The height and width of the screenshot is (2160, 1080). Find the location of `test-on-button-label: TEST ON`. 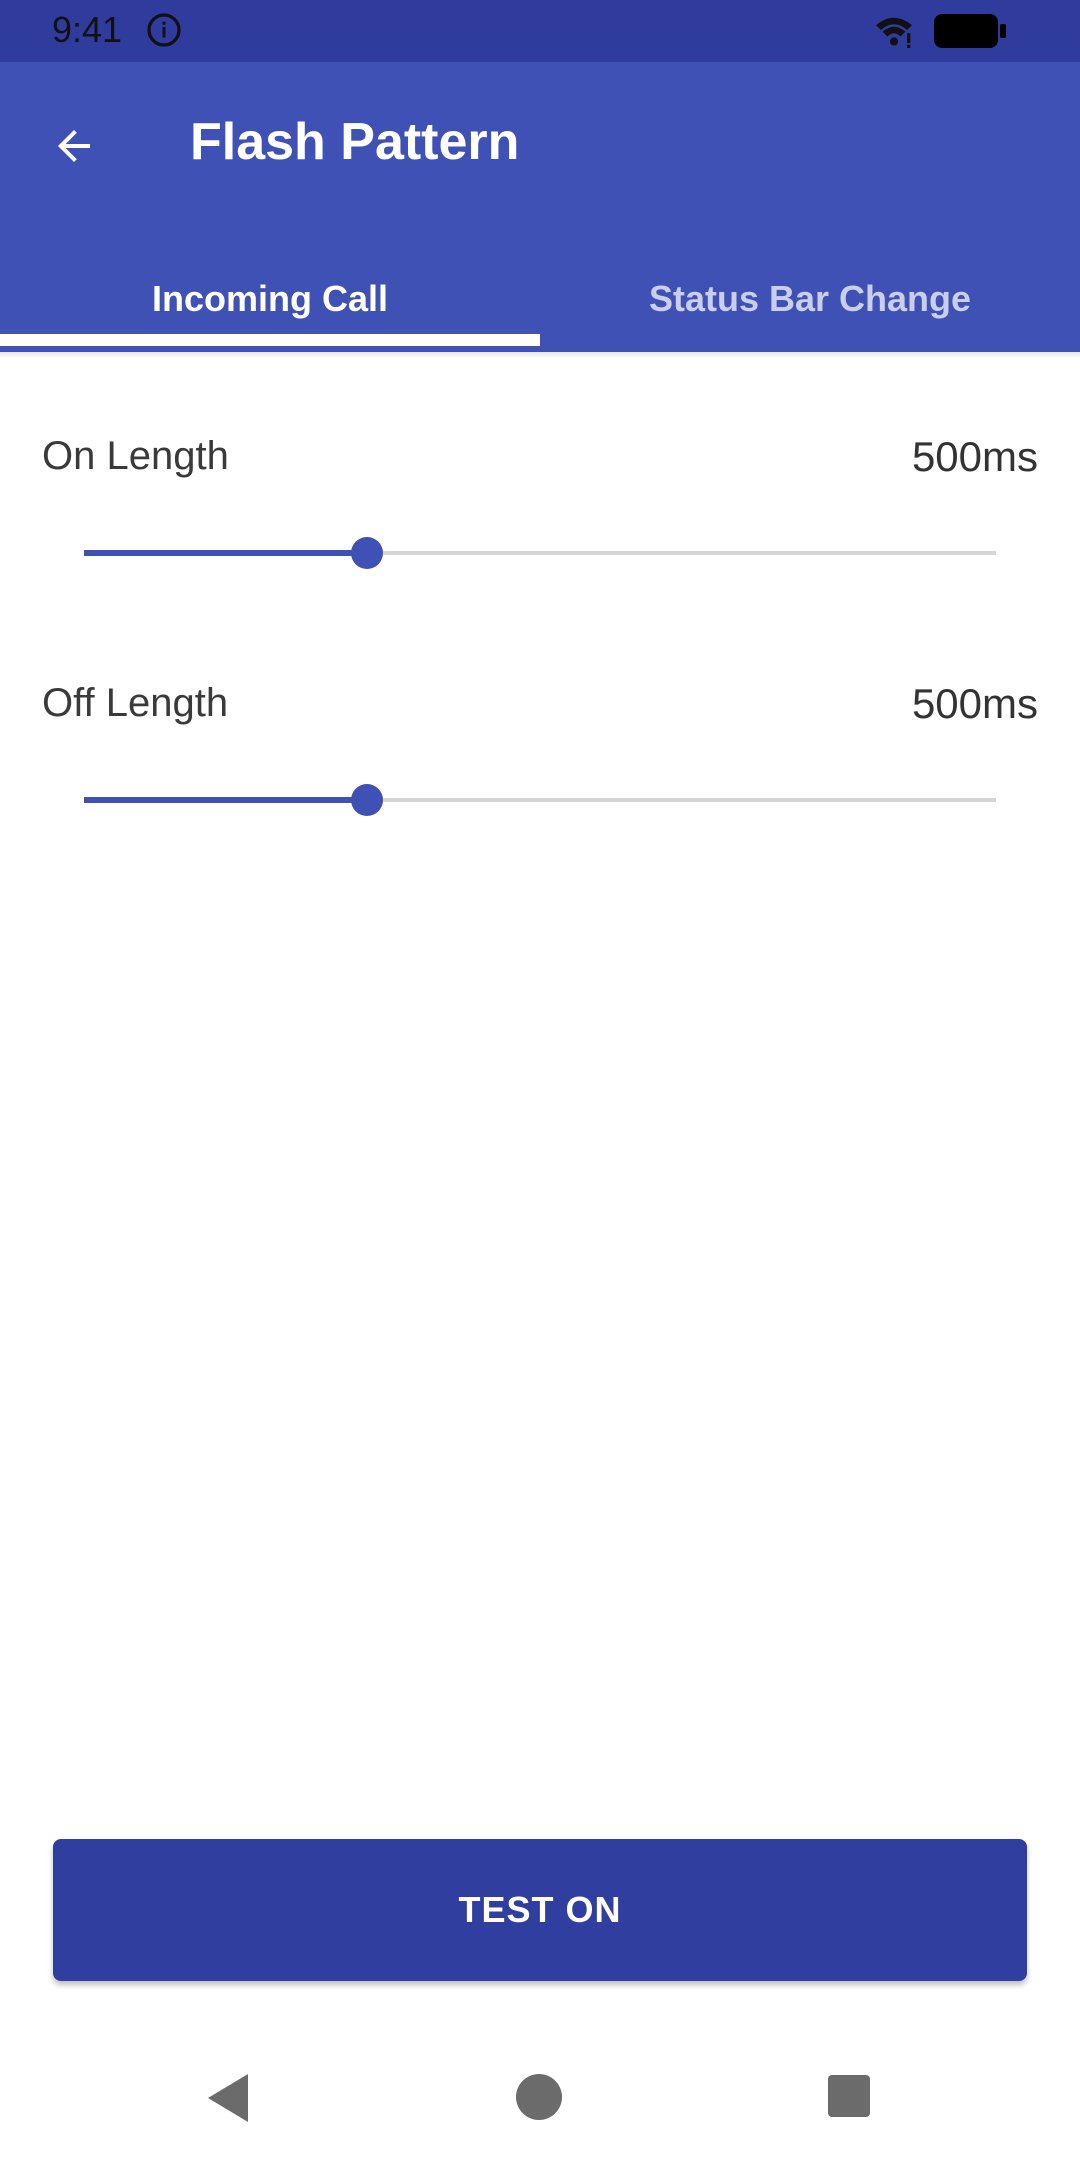

test-on-button-label: TEST ON is located at coordinates (540, 1909).